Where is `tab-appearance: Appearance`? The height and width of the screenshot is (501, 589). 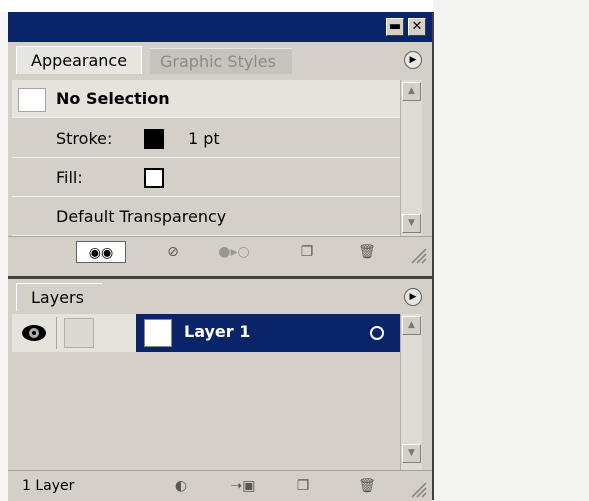
tab-appearance: Appearance is located at coordinates (79, 60).